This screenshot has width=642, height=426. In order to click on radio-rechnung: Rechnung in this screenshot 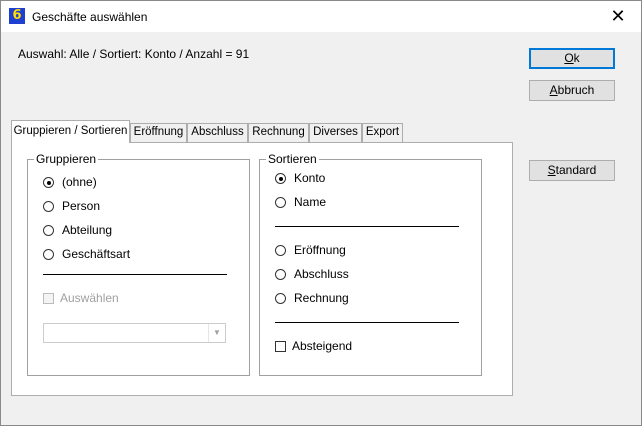, I will do `click(312, 298)`.